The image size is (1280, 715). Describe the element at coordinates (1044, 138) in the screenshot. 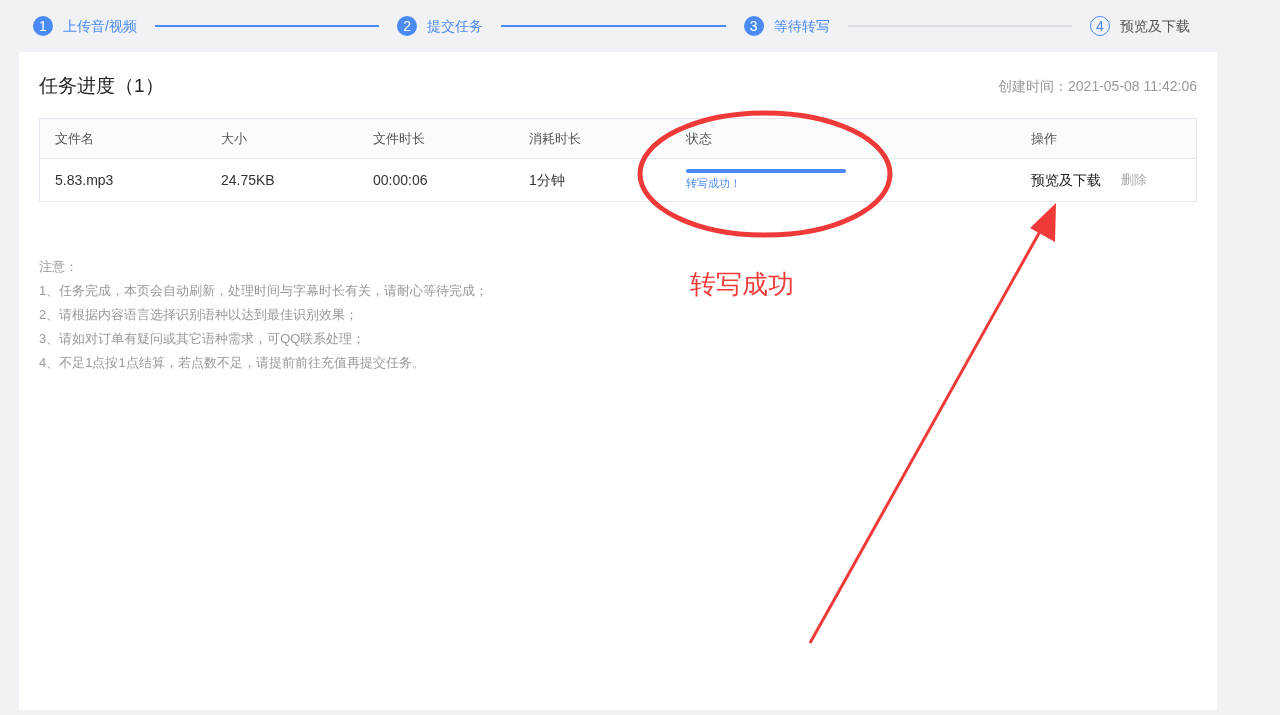

I see `column-header: 操作` at that location.